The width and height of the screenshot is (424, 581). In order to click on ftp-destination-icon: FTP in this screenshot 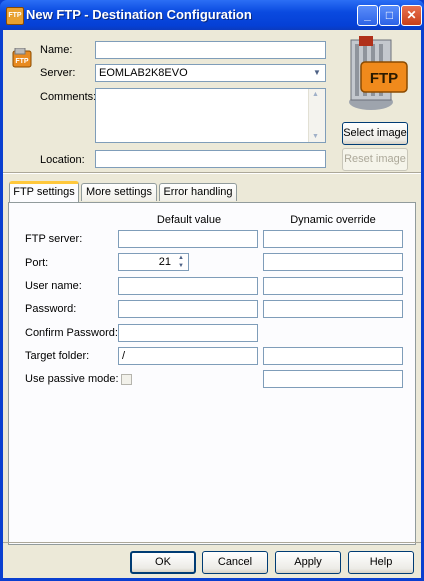, I will do `click(23, 58)`.